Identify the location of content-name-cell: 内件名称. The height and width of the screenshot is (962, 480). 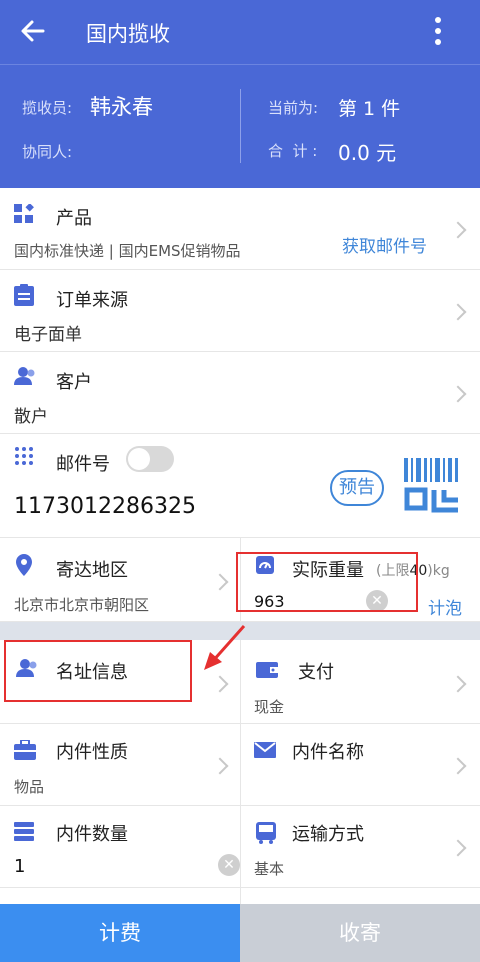
(360, 765).